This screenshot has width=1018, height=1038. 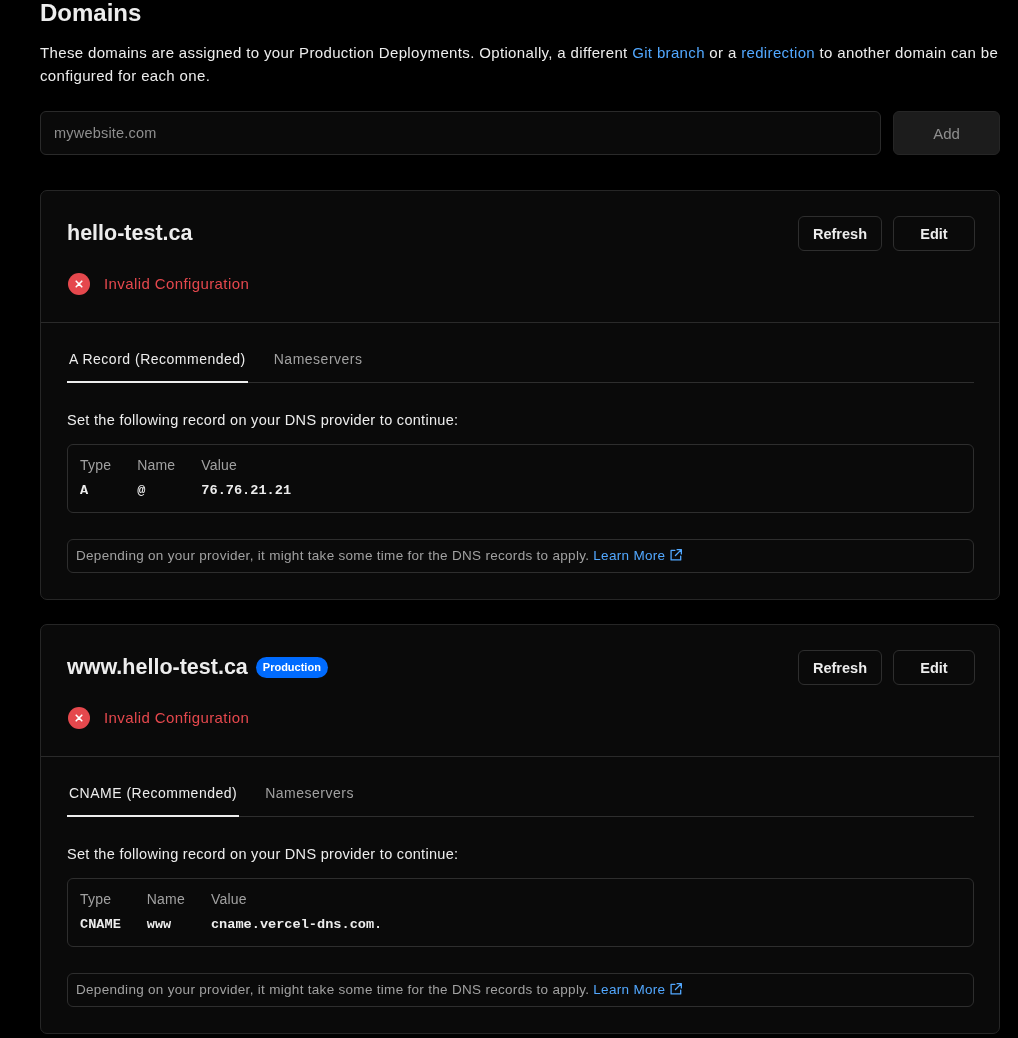 I want to click on table-cell-text: @, so click(x=142, y=491).